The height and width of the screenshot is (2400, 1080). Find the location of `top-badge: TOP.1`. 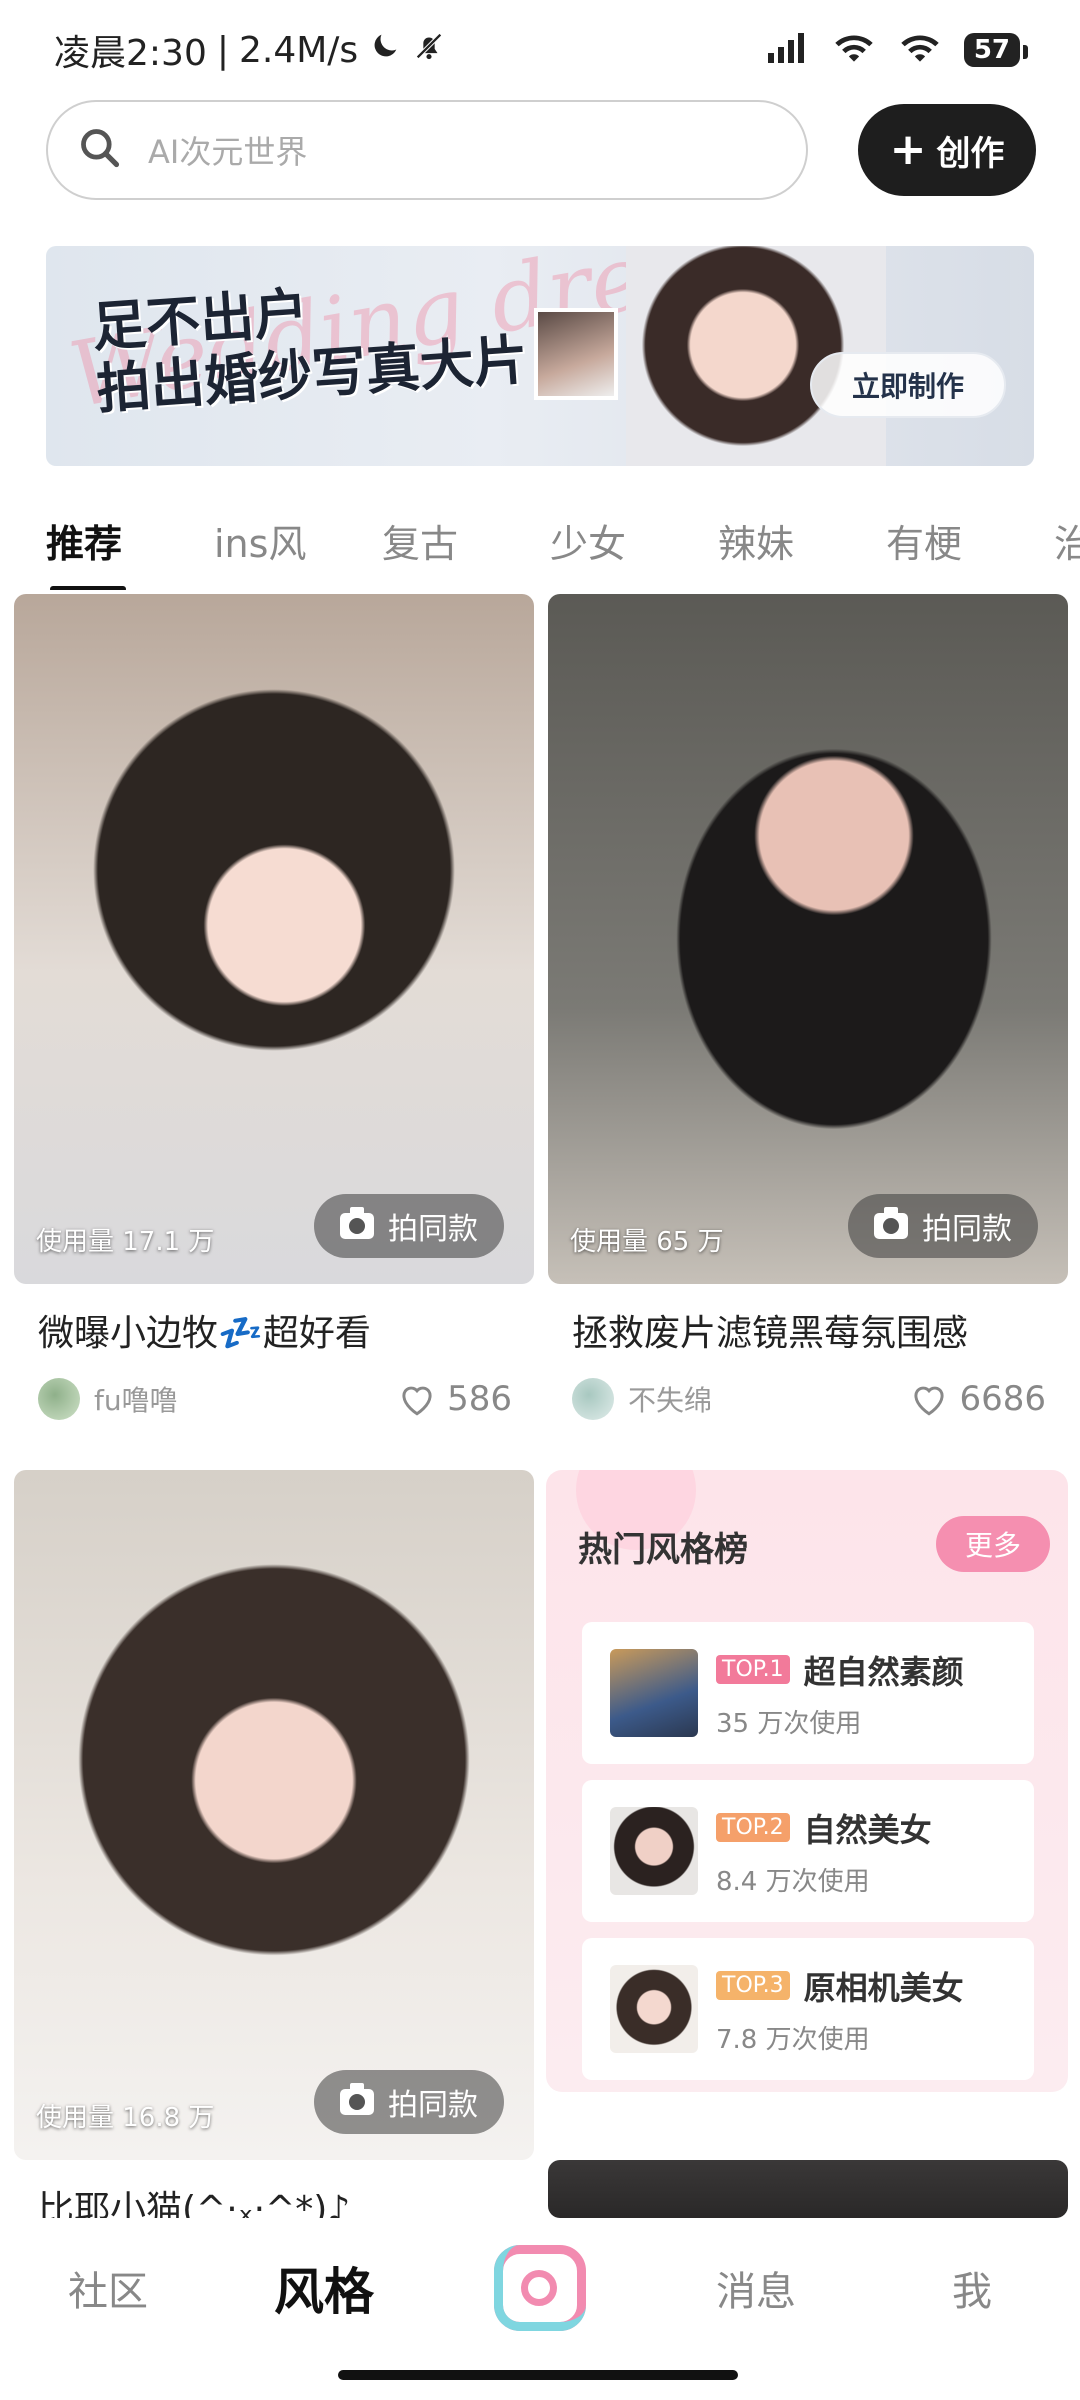

top-badge: TOP.1 is located at coordinates (753, 1669).